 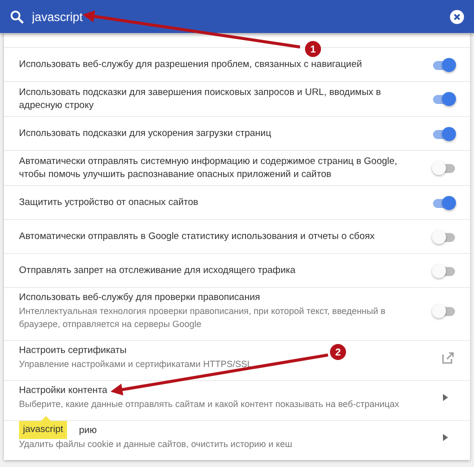 What do you see at coordinates (448, 358) in the screenshot?
I see `external-link-icon` at bounding box center [448, 358].